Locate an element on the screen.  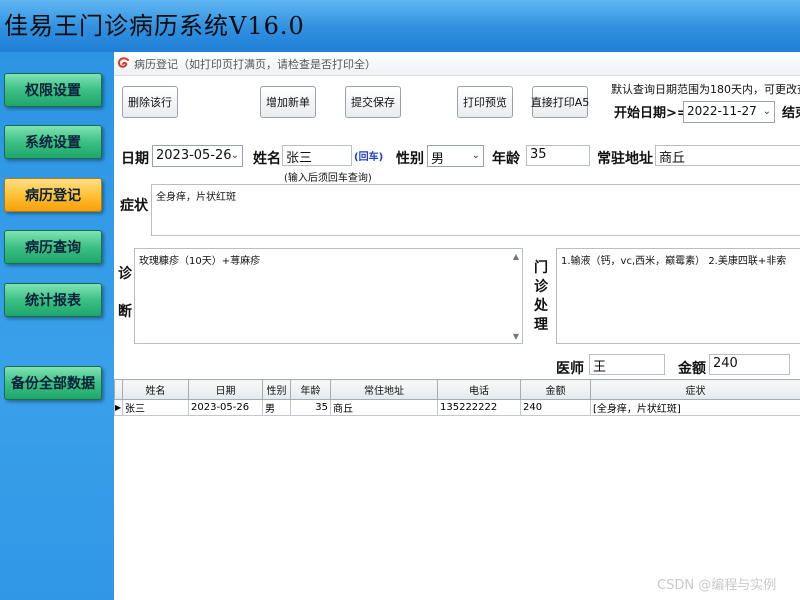
symptom-label: 症状 is located at coordinates (134, 206).